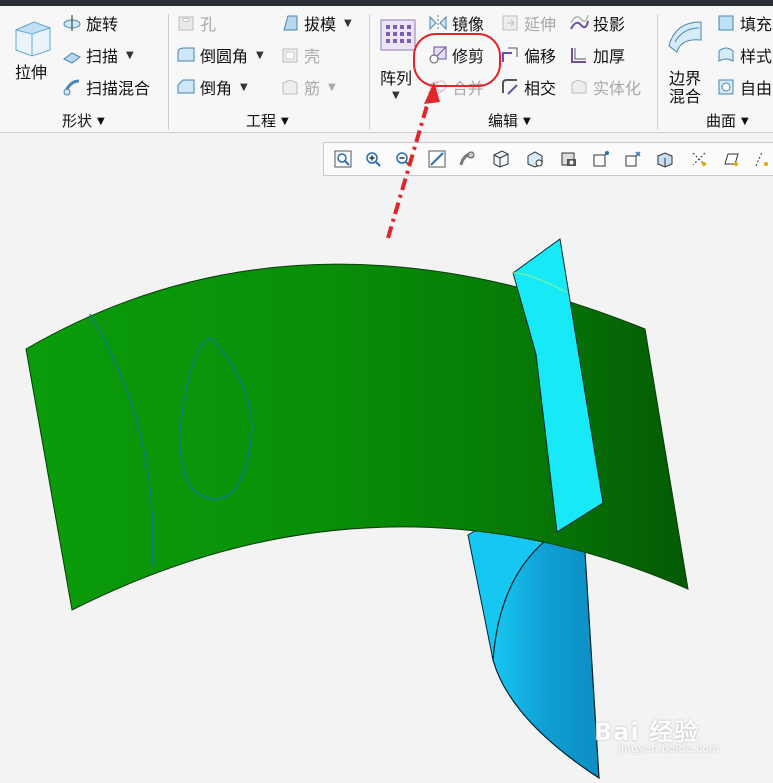  Describe the element at coordinates (533, 648) in the screenshot. I see `cylindrical-surface` at that location.